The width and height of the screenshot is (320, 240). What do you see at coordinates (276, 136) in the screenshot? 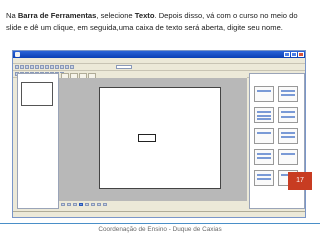
I see `layout-grid` at bounding box center [276, 136].